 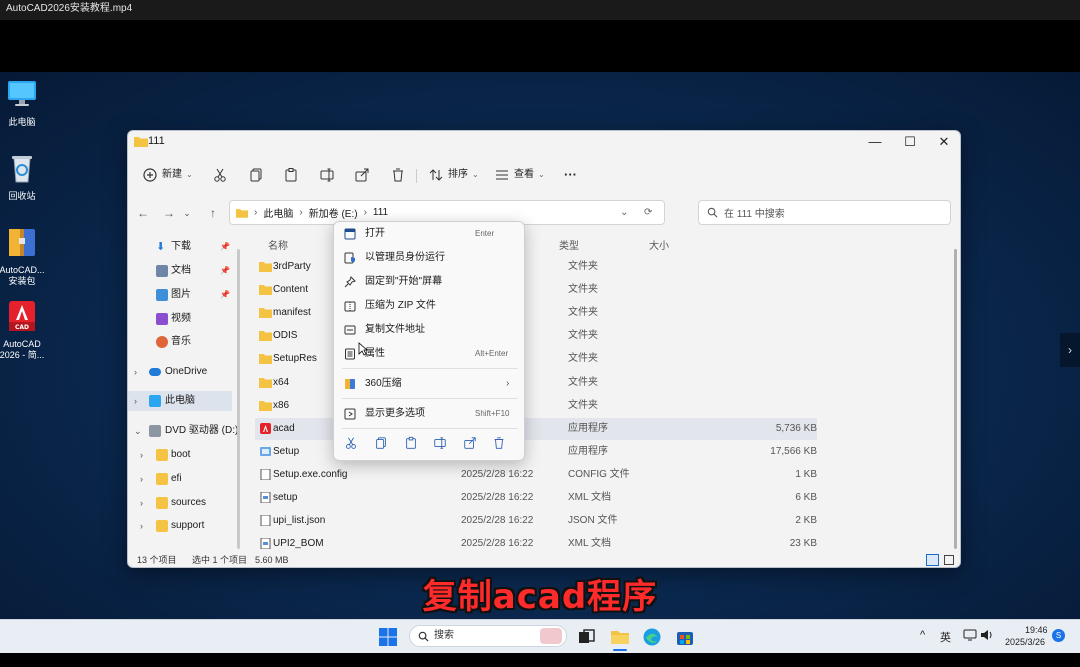 What do you see at coordinates (182, 455) in the screenshot?
I see `sidebar-item-boot: › boot` at bounding box center [182, 455].